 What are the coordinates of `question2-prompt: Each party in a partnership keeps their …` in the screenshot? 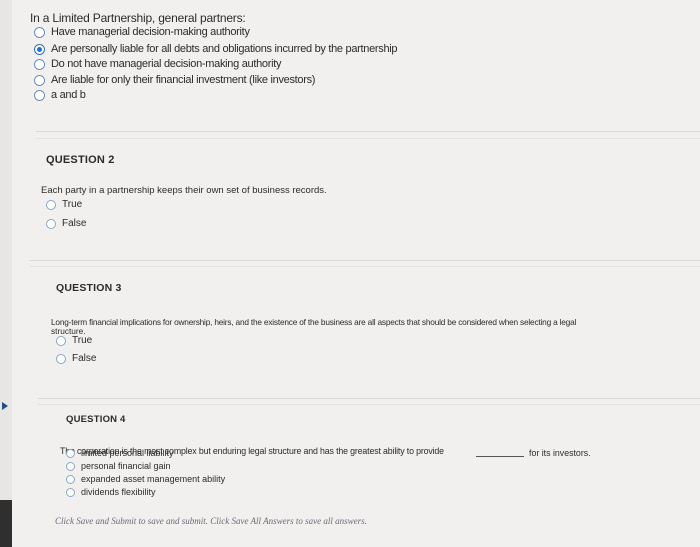 It's located at (184, 190).